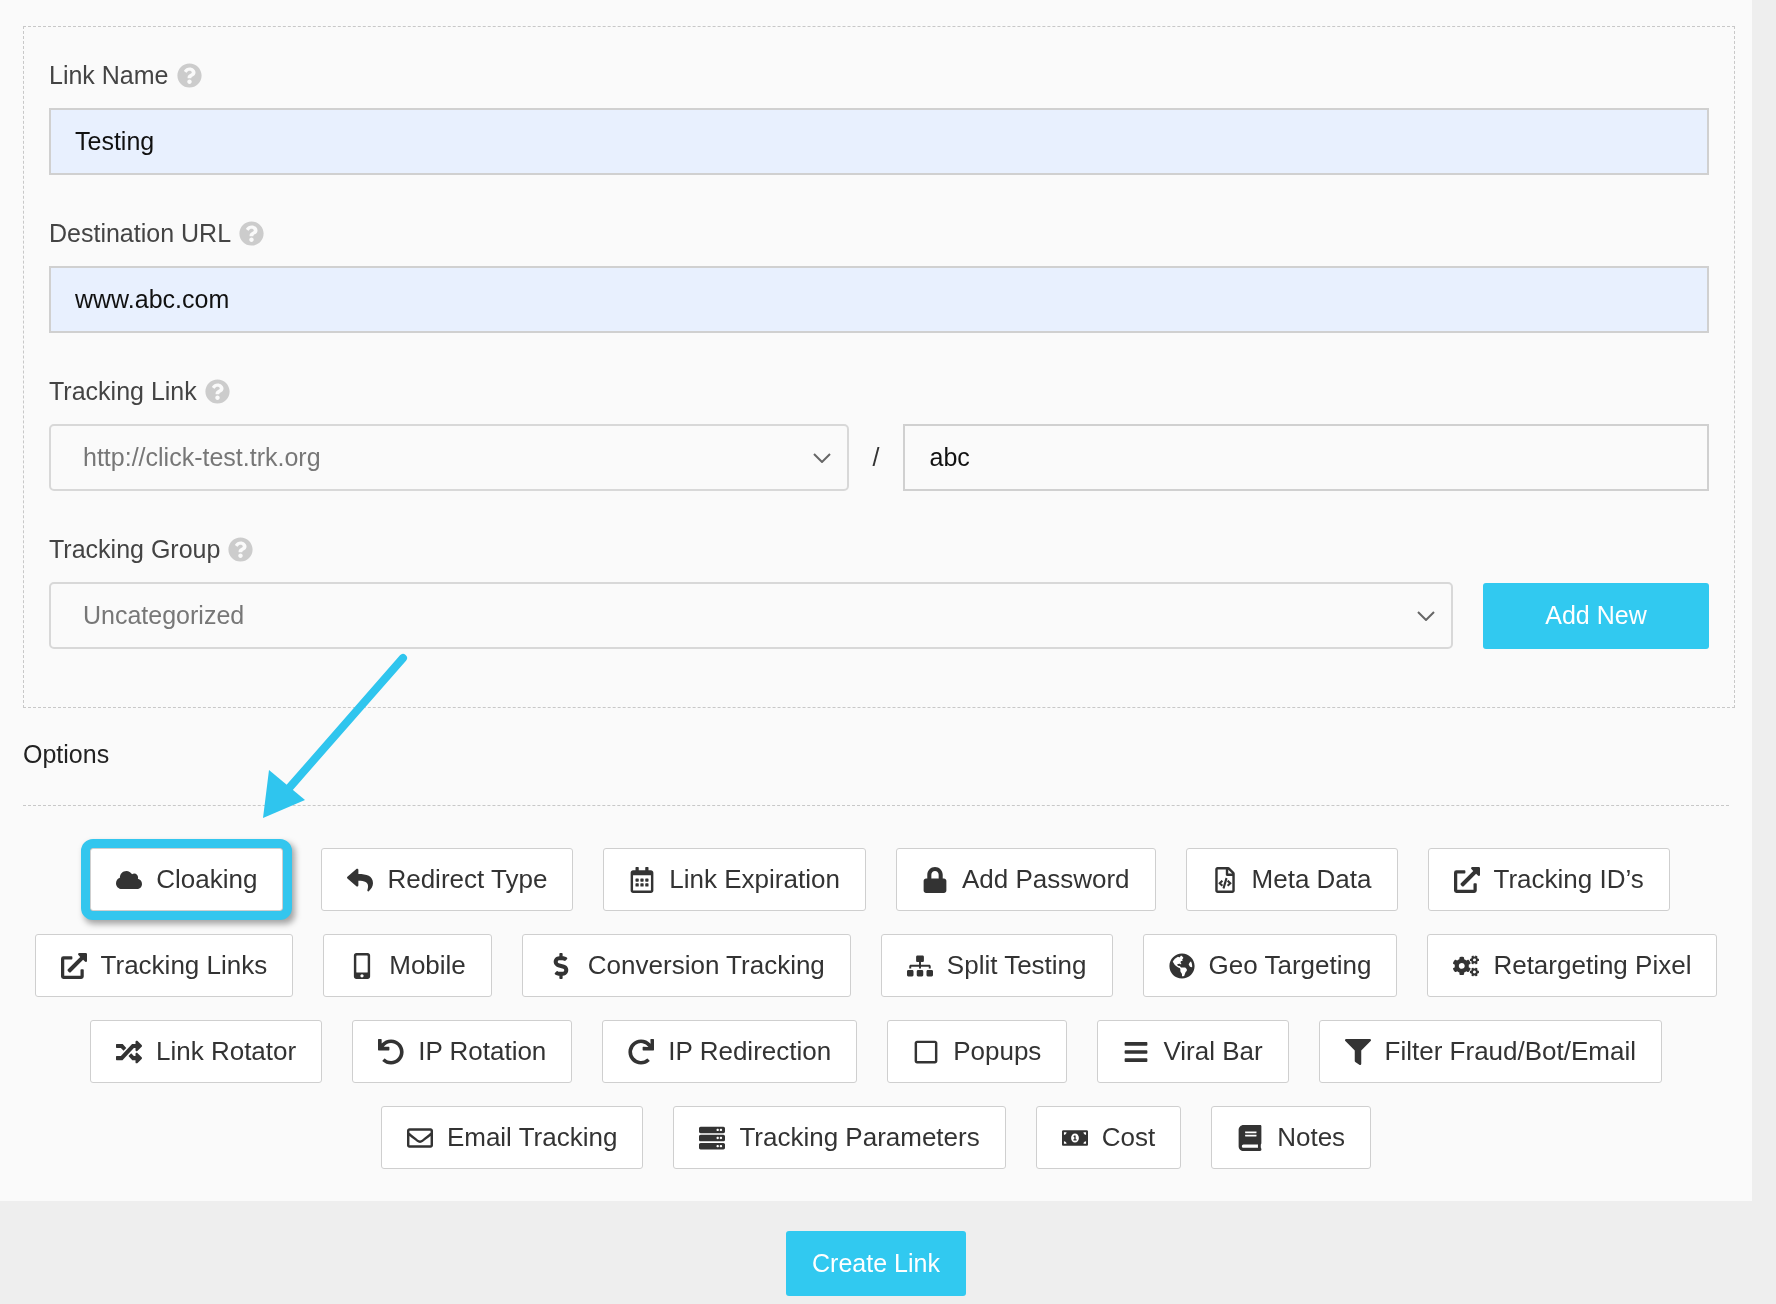 This screenshot has width=1776, height=1304. I want to click on option-button: Link Rotator, so click(206, 1051).